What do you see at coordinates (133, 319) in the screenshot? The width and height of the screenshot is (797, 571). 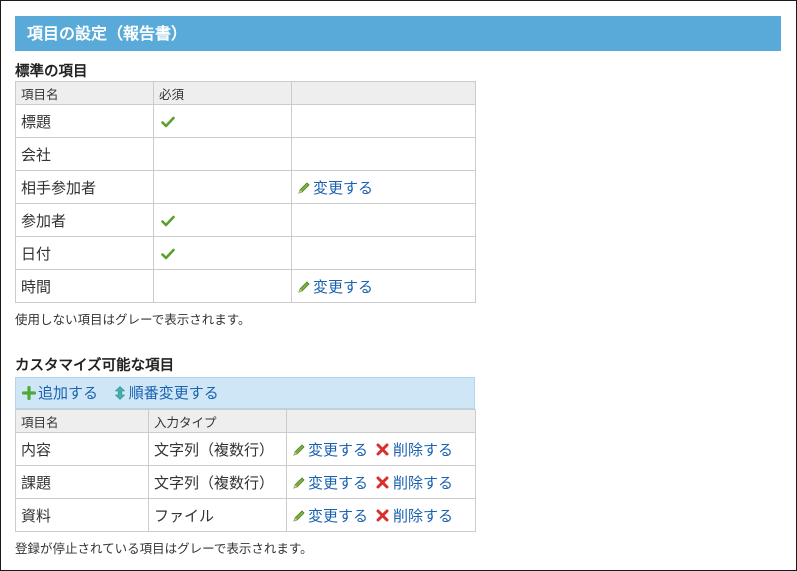 I see `standard-note: 使用しない項目はグレーで表示されます。` at bounding box center [133, 319].